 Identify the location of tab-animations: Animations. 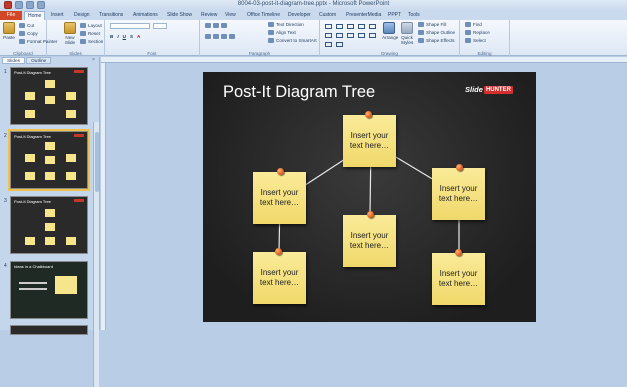
(145, 15).